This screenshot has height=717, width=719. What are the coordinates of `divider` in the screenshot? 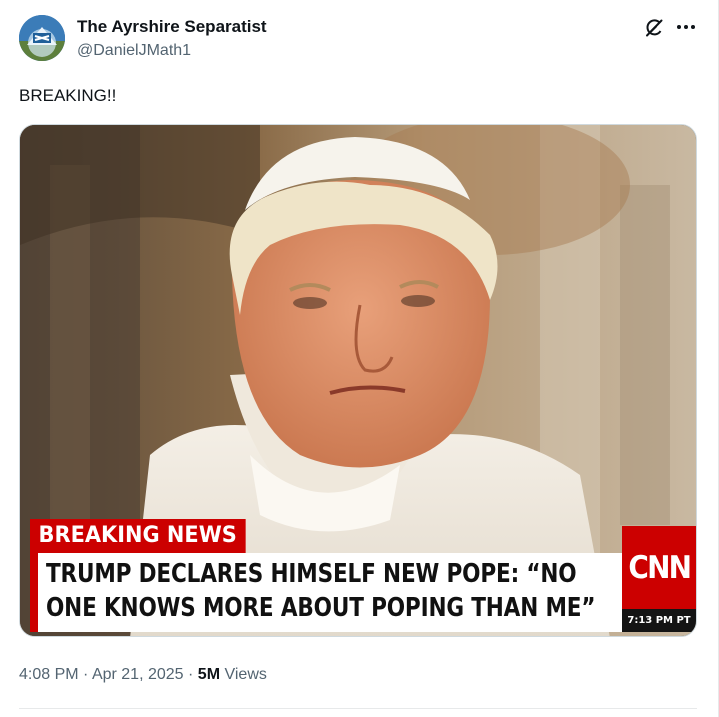 It's located at (358, 708).